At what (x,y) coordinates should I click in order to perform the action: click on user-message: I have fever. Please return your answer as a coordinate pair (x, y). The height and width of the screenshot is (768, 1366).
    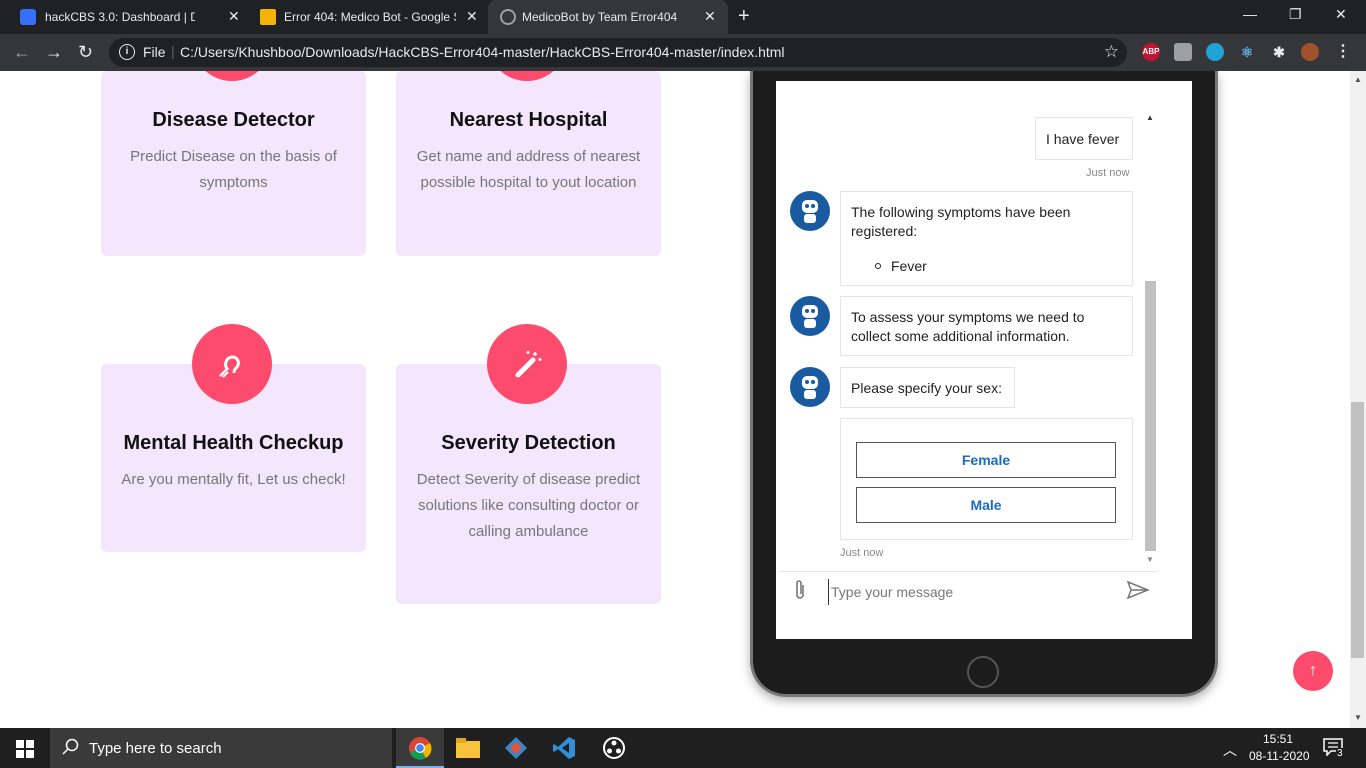
    Looking at the image, I should click on (1084, 138).